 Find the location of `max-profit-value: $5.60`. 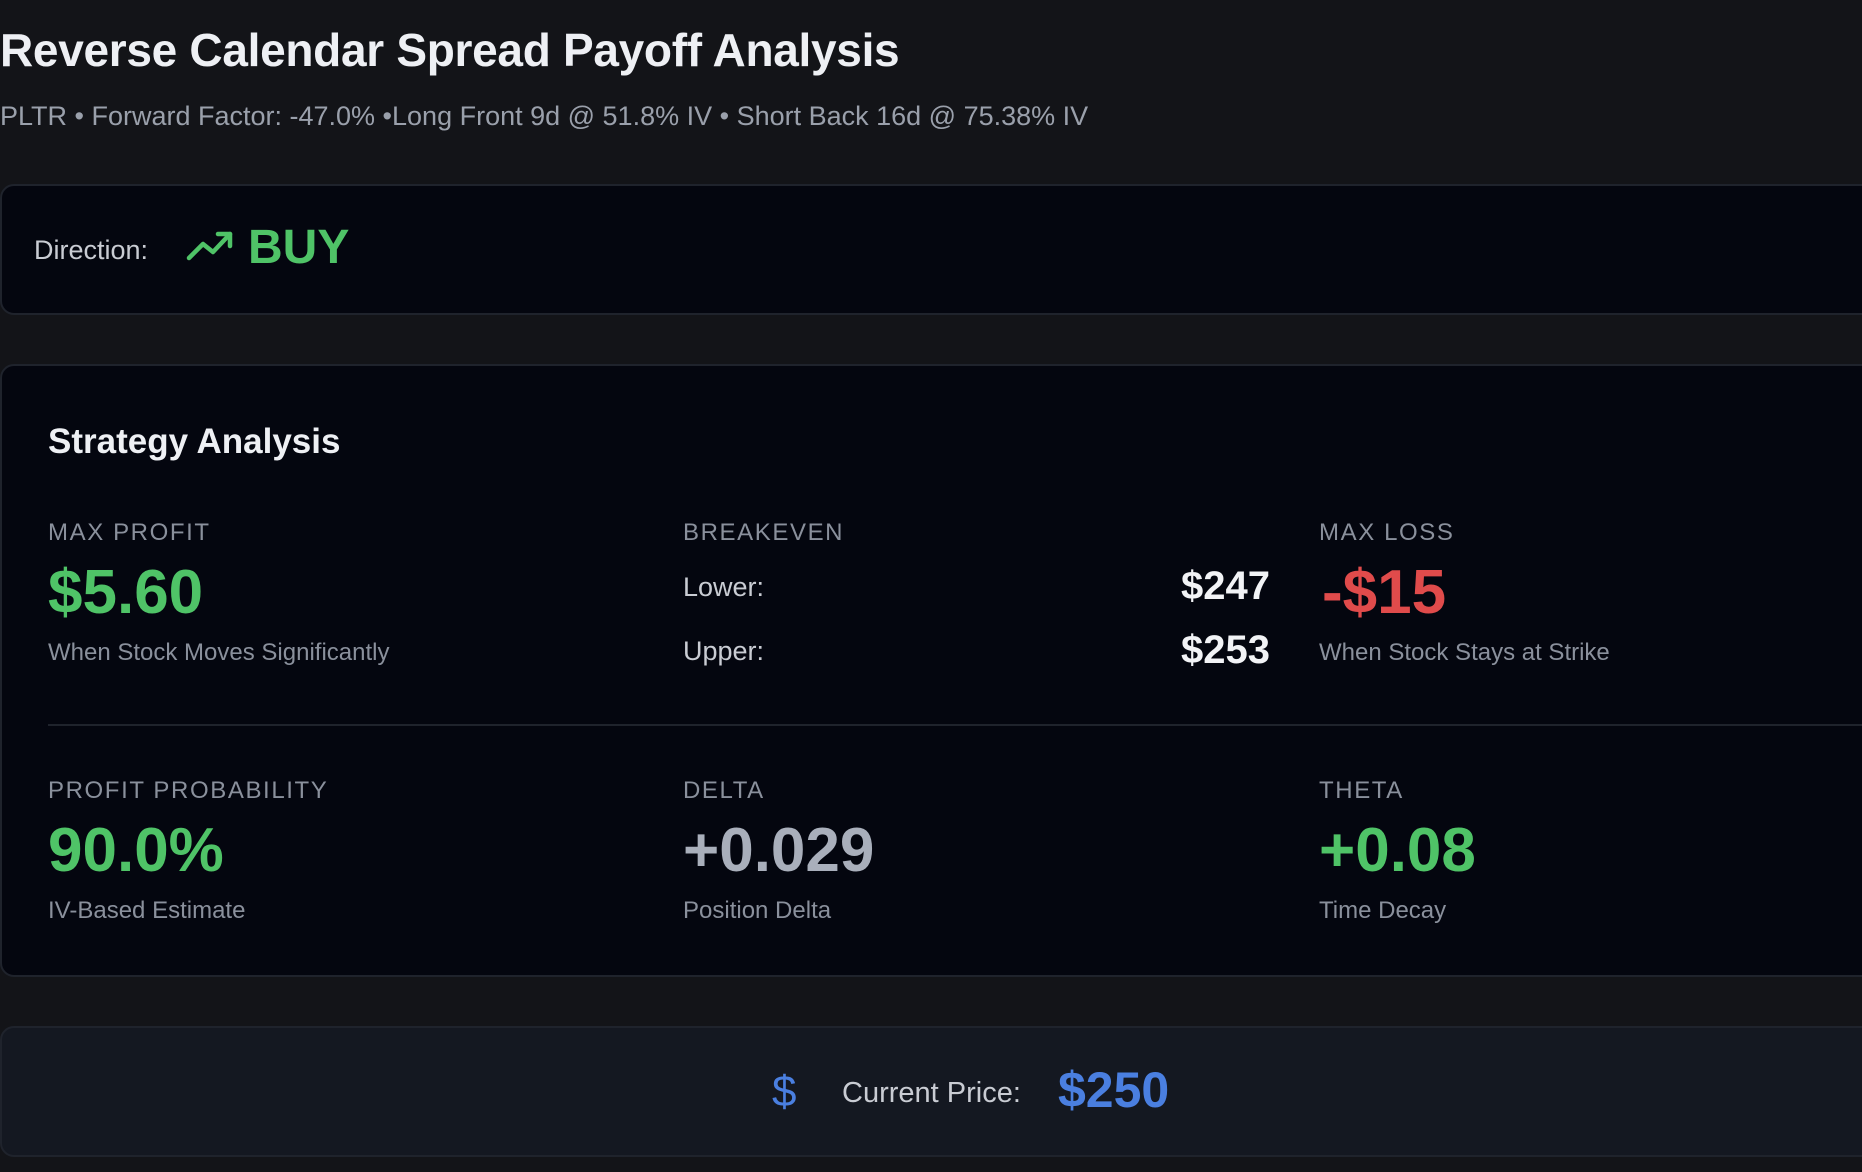

max-profit-value: $5.60 is located at coordinates (126, 592).